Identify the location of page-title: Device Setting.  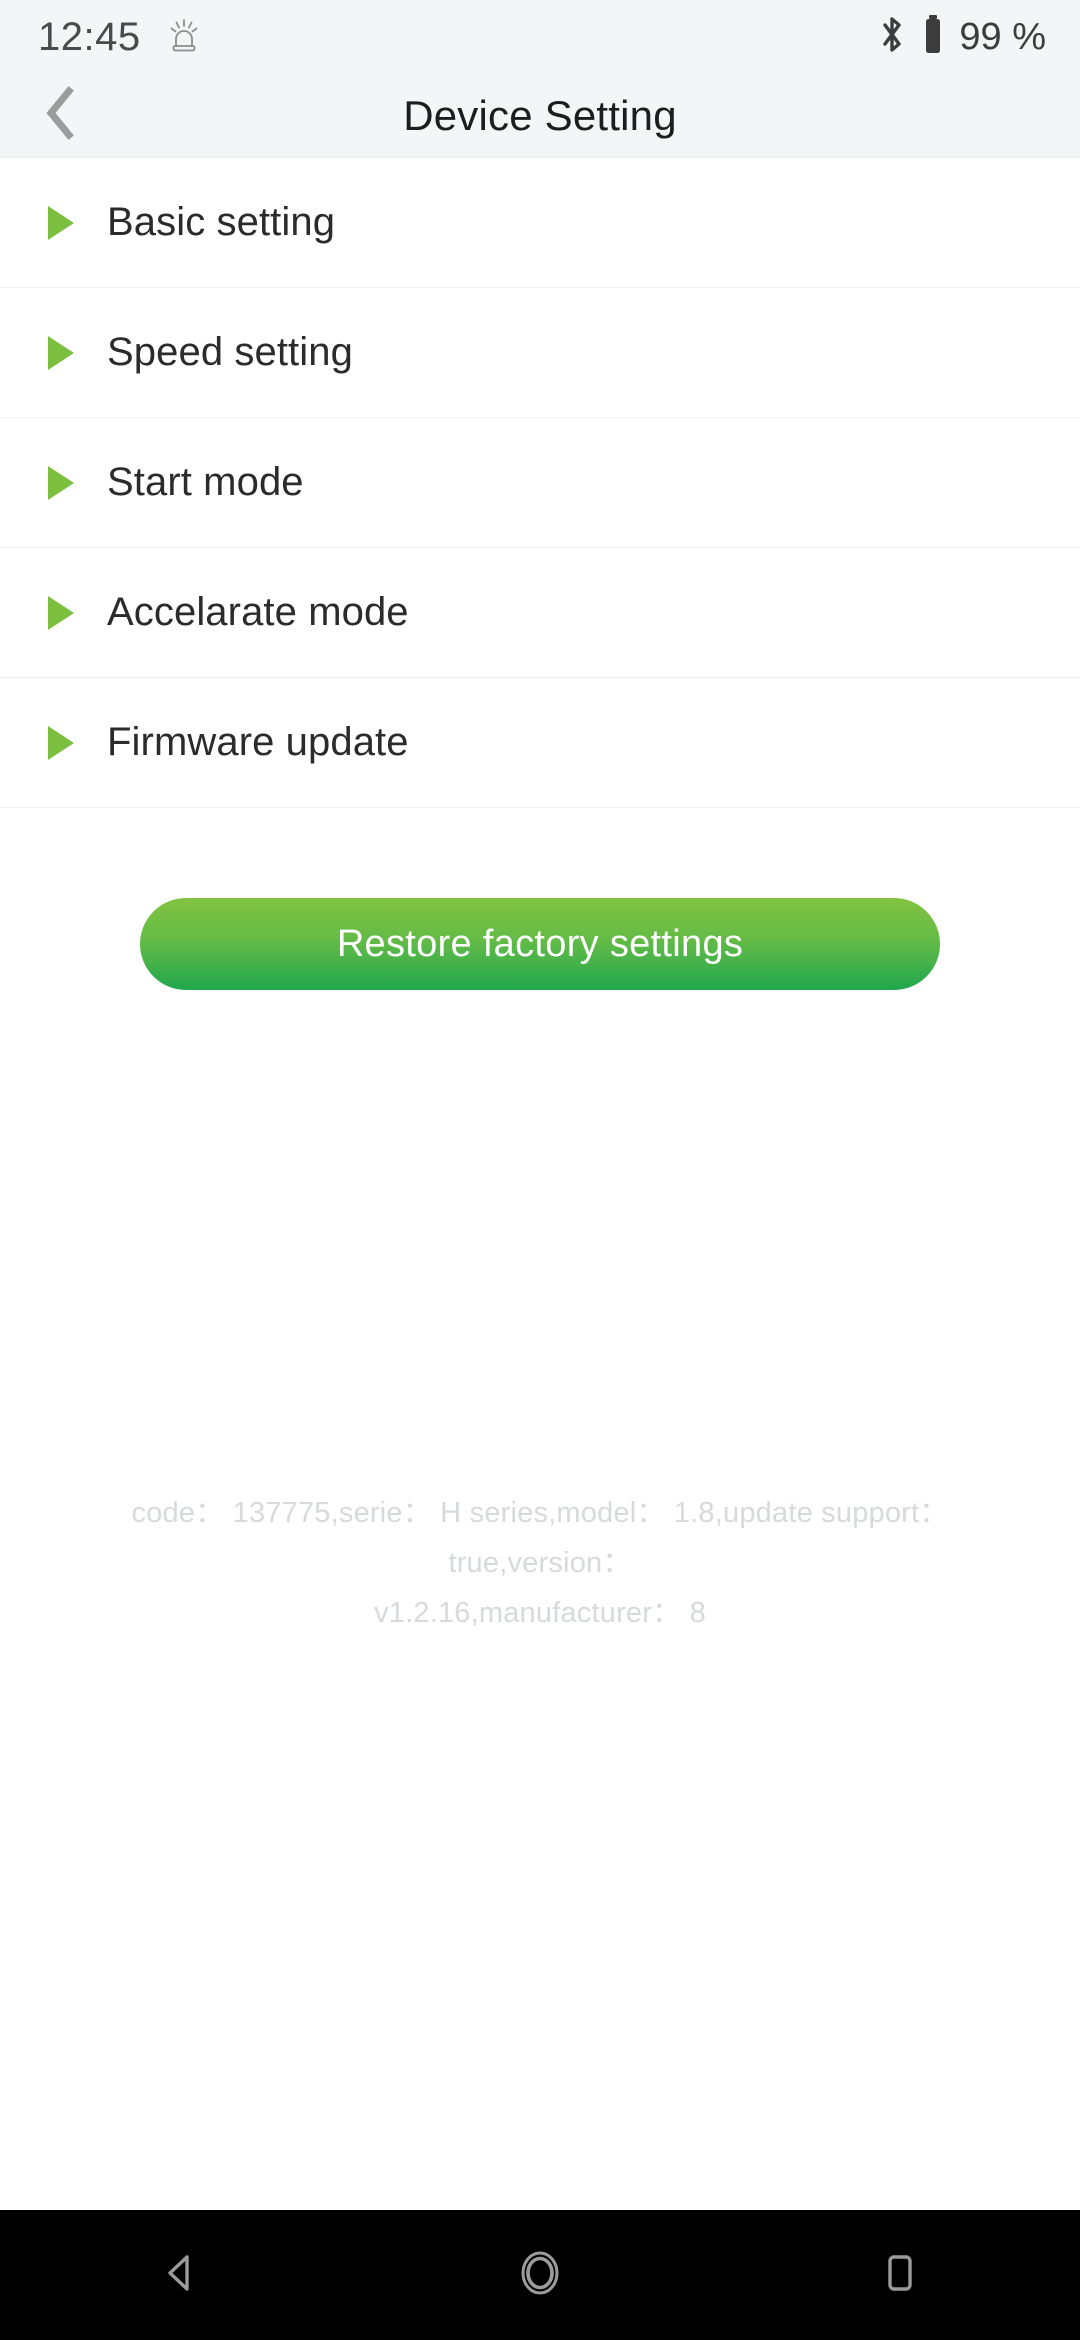
(540, 115).